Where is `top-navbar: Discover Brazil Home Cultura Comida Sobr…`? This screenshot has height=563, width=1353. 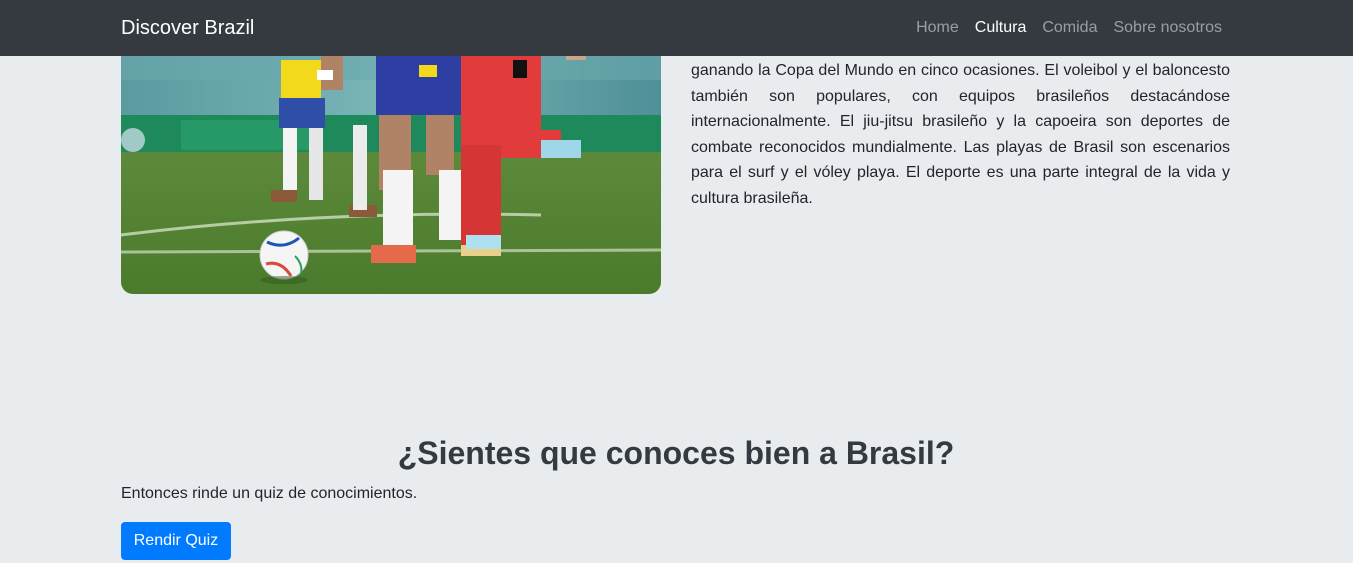 top-navbar: Discover Brazil Home Cultura Comida Sobr… is located at coordinates (676, 28).